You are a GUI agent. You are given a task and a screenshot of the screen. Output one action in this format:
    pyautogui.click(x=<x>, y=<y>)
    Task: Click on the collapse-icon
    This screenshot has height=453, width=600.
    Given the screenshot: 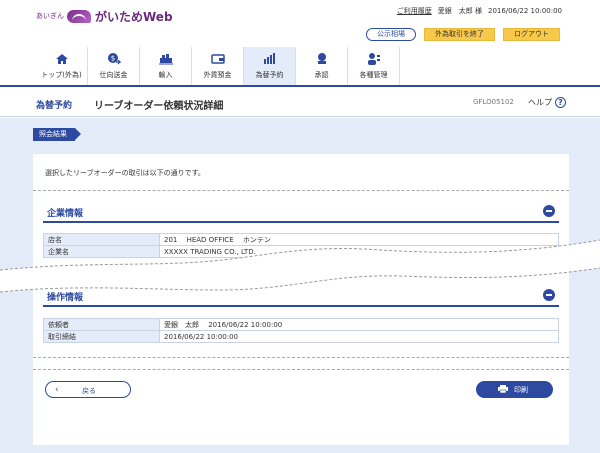 What is the action you would take?
    pyautogui.click(x=549, y=211)
    